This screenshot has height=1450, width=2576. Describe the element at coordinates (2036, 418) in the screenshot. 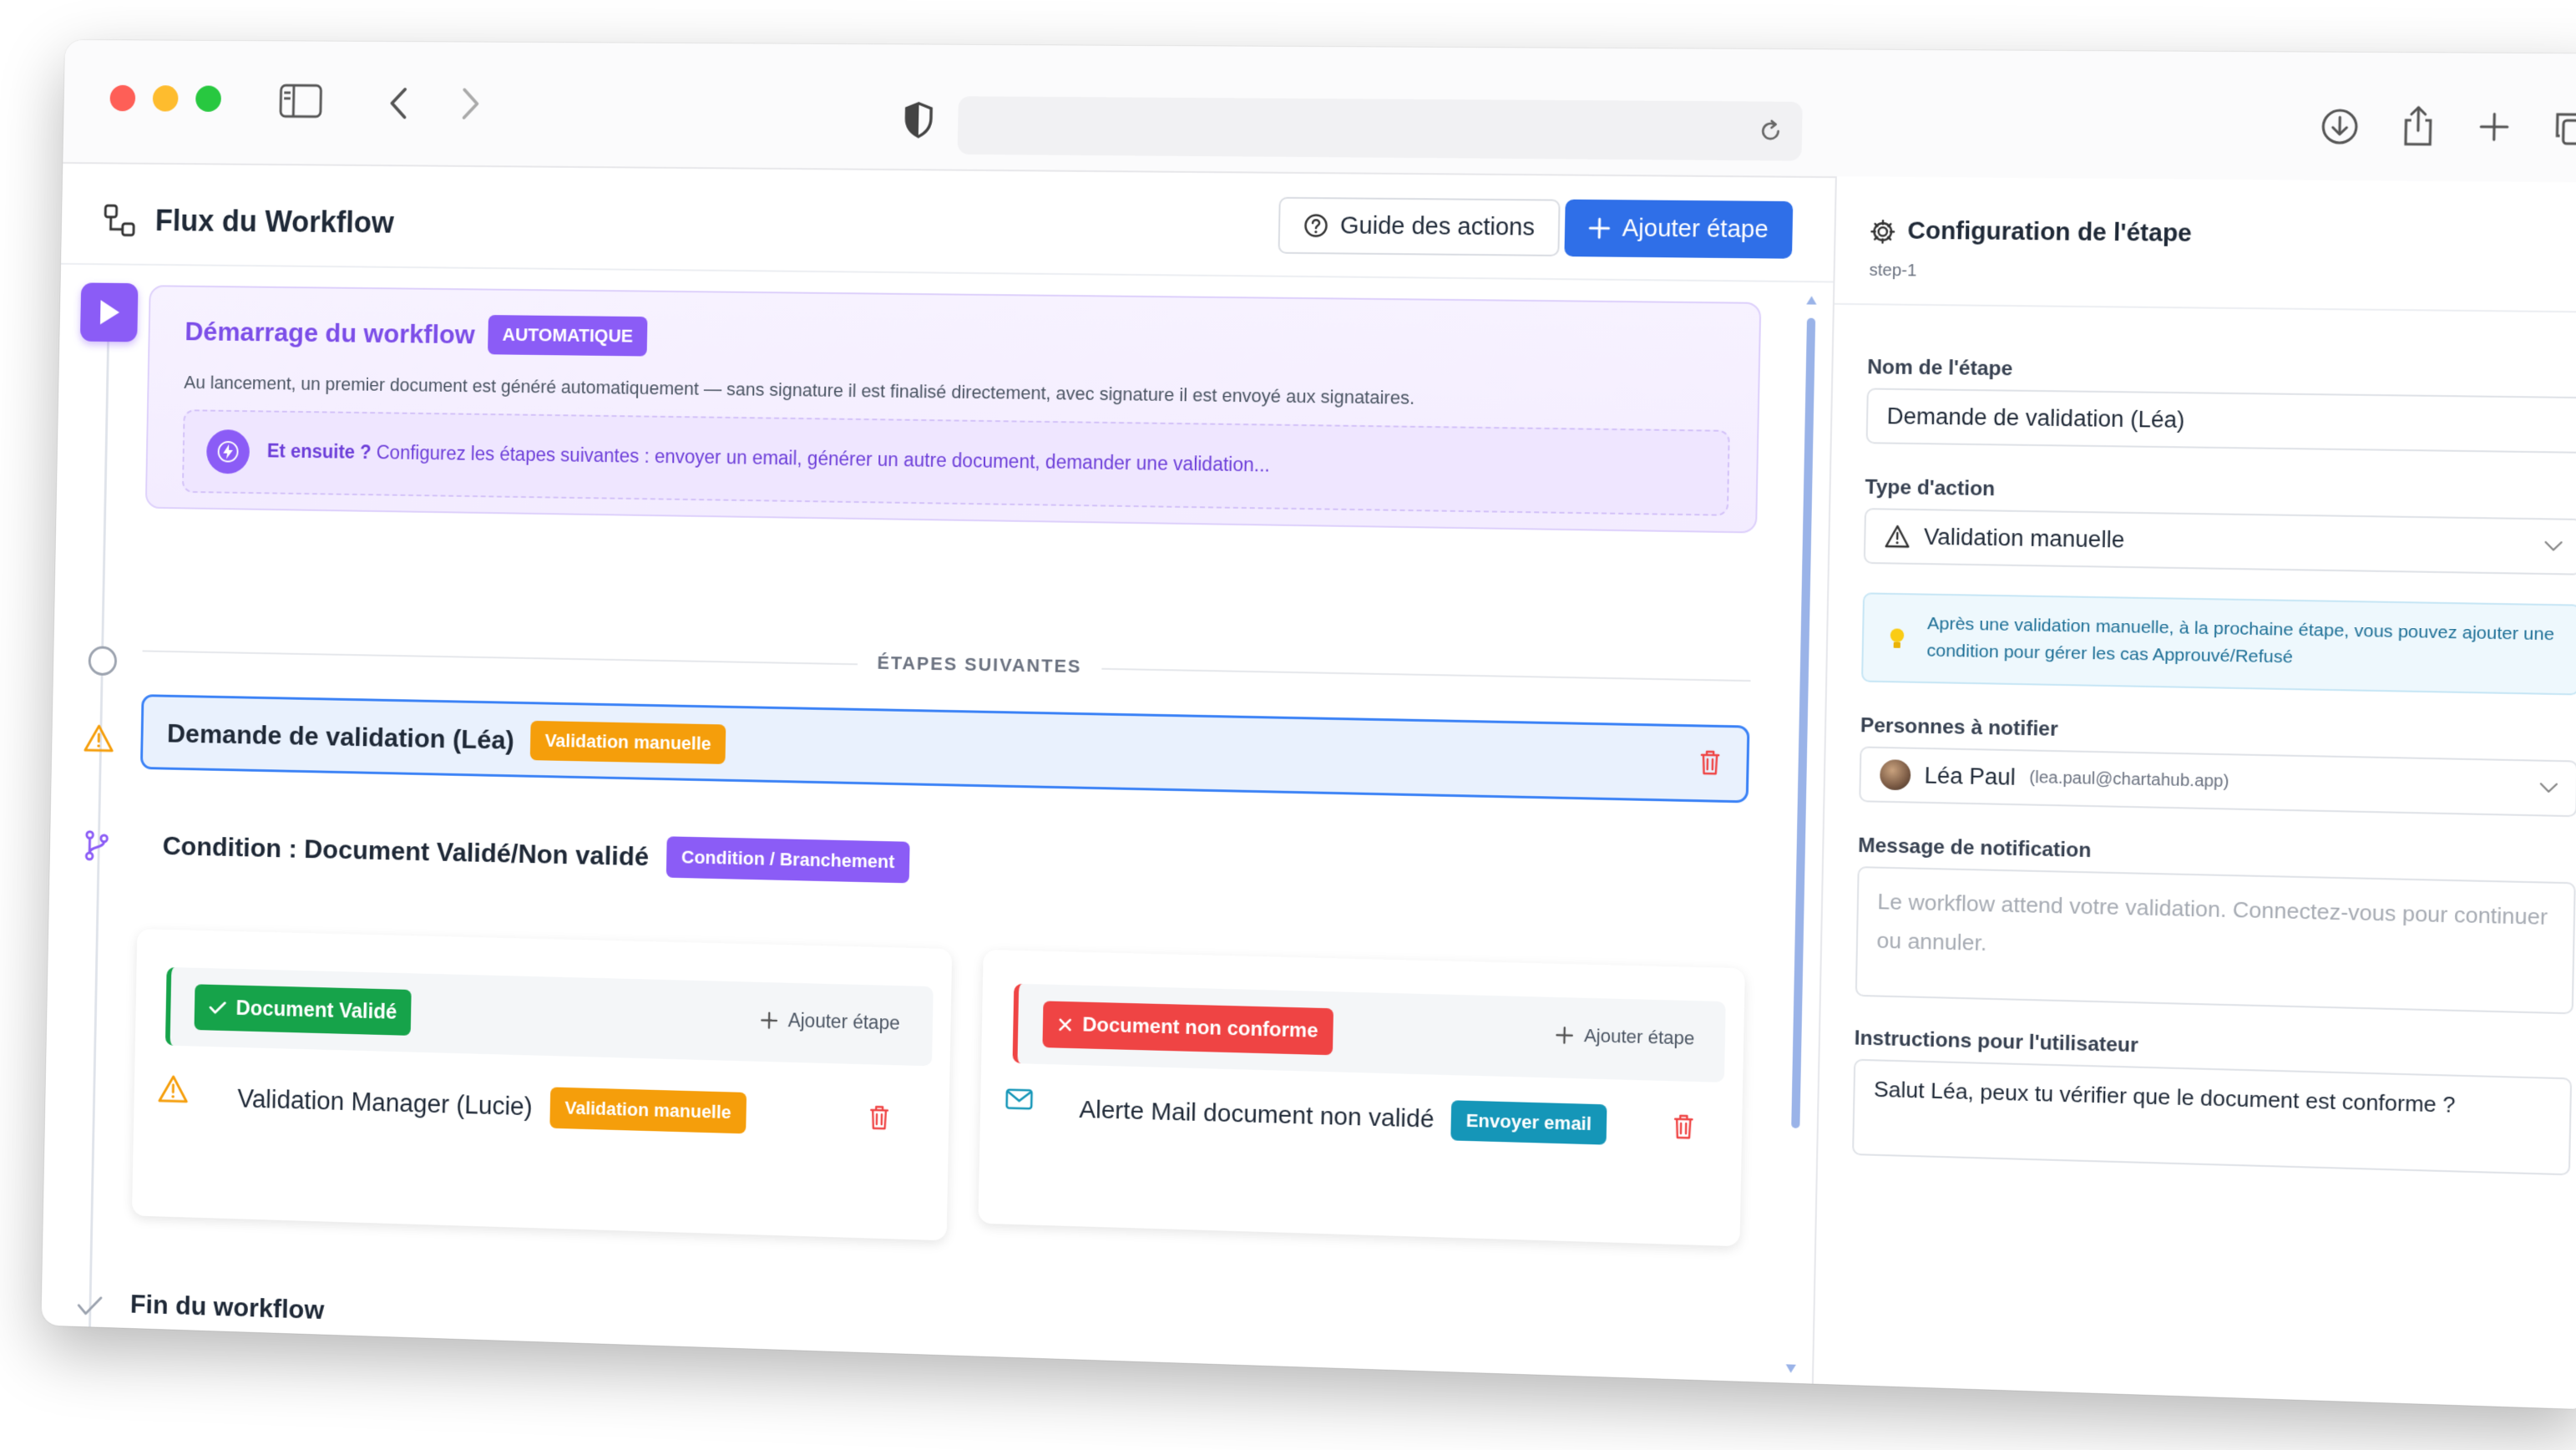

I see `step-name-value: Demande de validation (Léa)` at that location.